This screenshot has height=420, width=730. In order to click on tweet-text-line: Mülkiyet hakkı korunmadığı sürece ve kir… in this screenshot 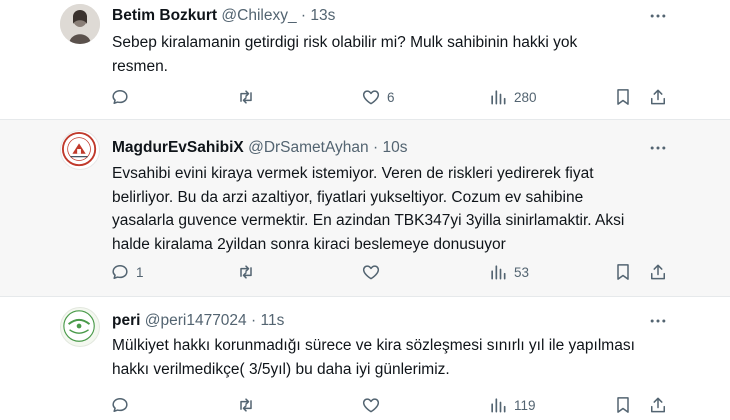, I will do `click(373, 345)`.